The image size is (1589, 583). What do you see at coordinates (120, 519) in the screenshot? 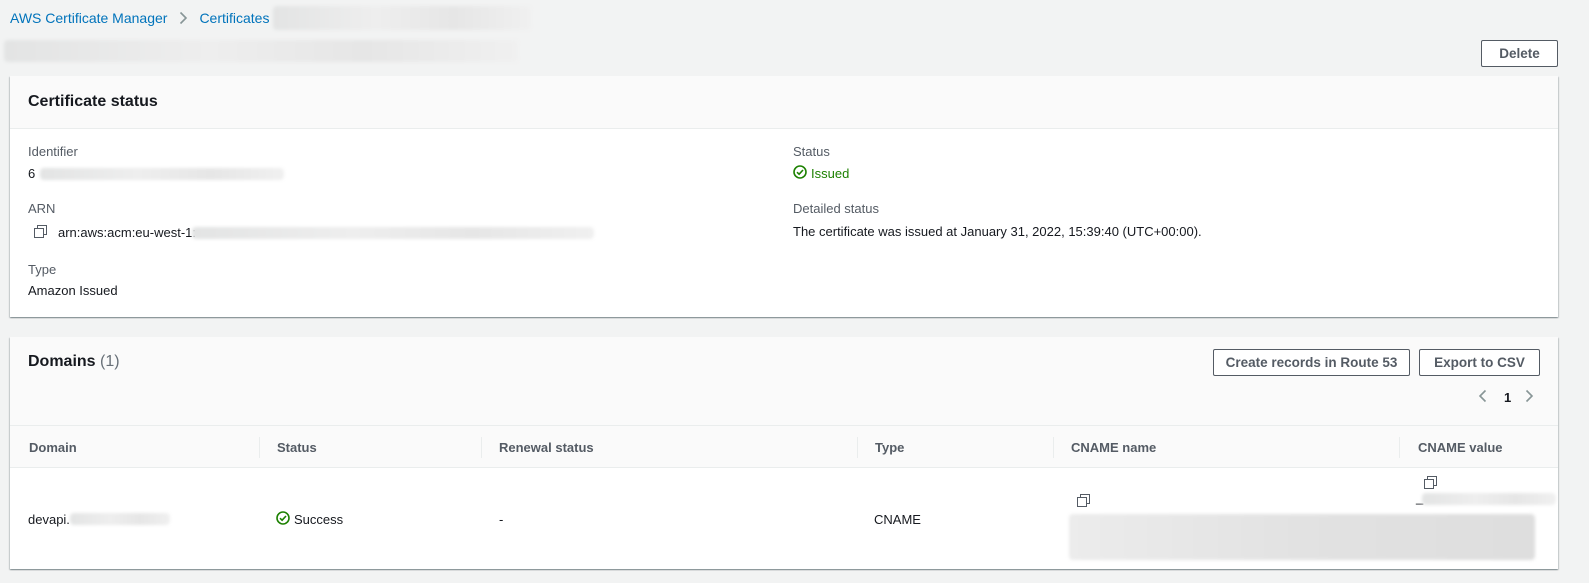
I see `domain-redacted` at bounding box center [120, 519].